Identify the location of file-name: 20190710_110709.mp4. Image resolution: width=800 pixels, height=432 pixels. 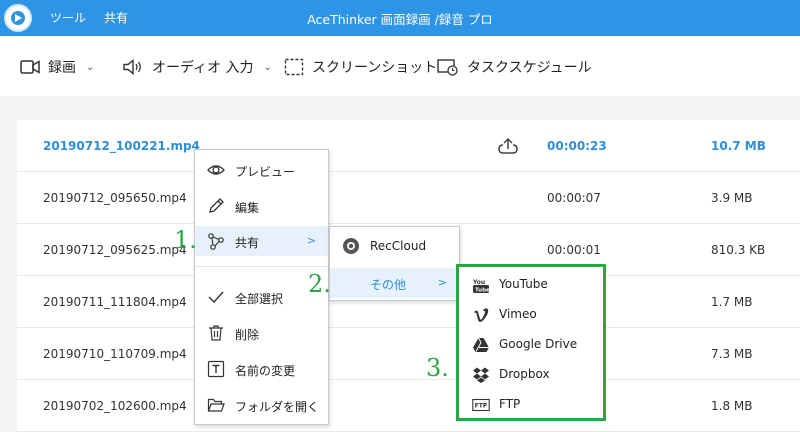
(115, 354).